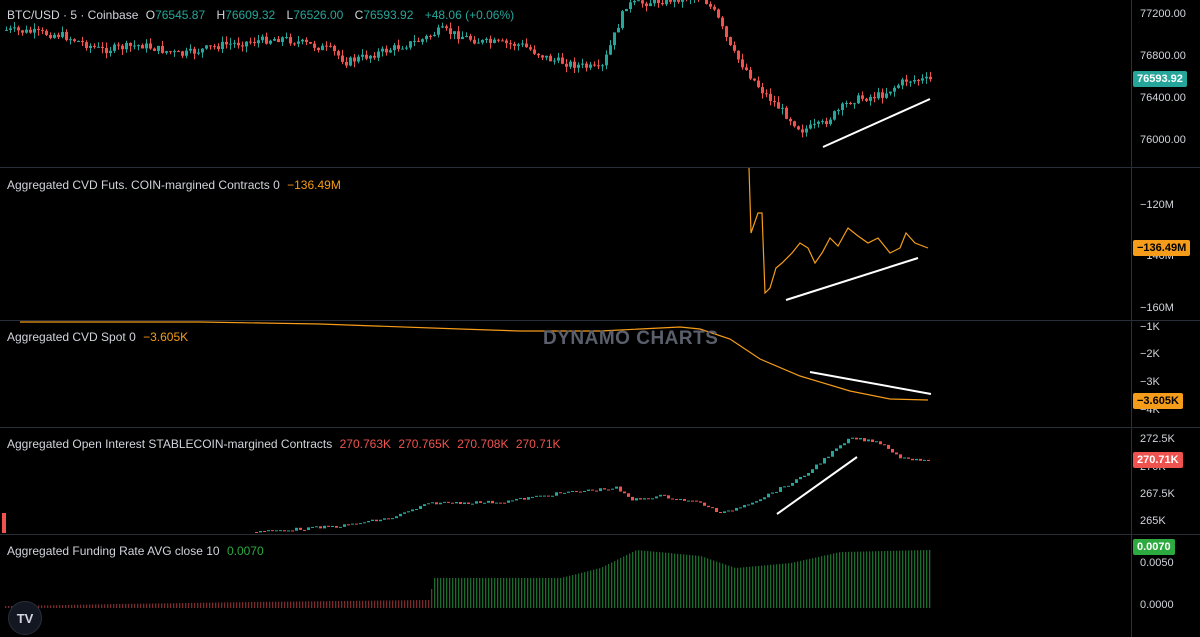 This screenshot has width=1200, height=637. I want to click on tradingview-logo-icon: TV, so click(25, 618).